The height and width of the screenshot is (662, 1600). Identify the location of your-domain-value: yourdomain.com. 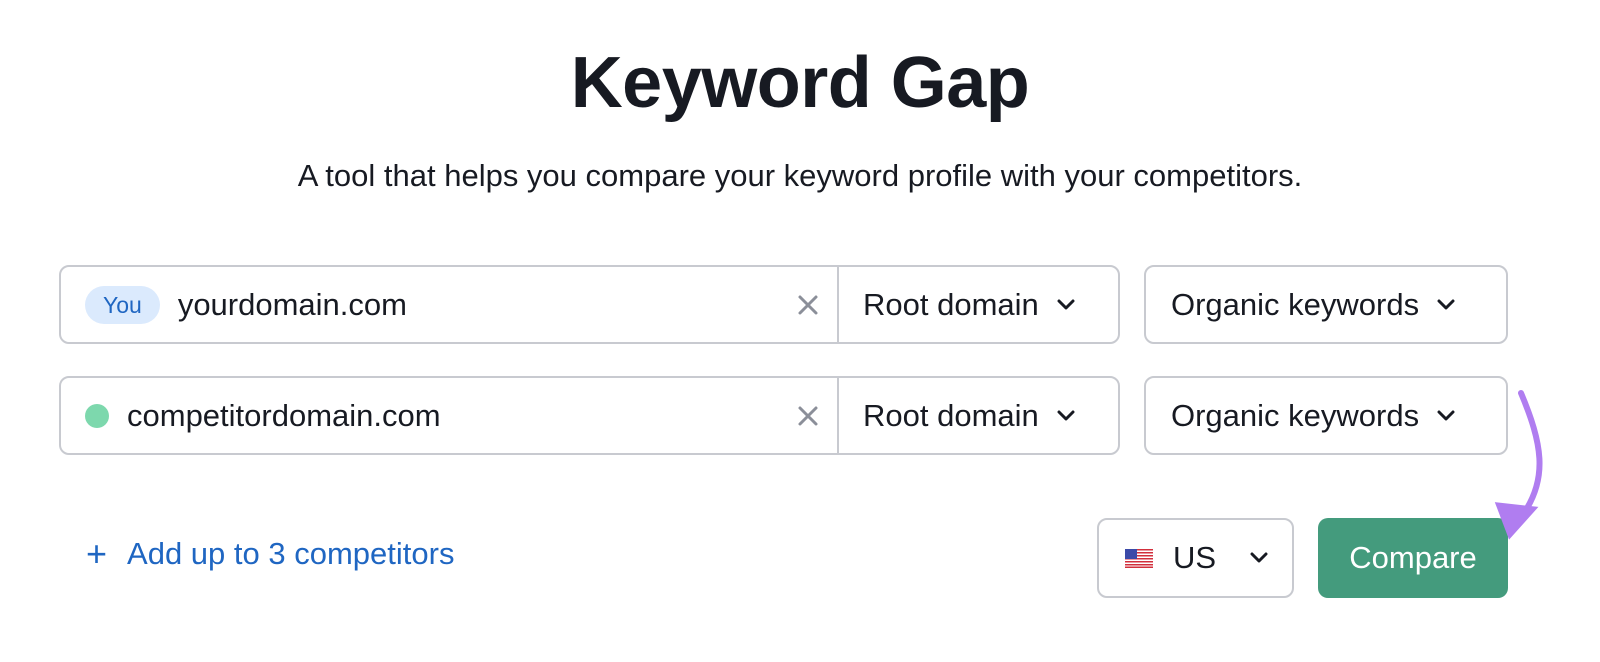
(292, 305).